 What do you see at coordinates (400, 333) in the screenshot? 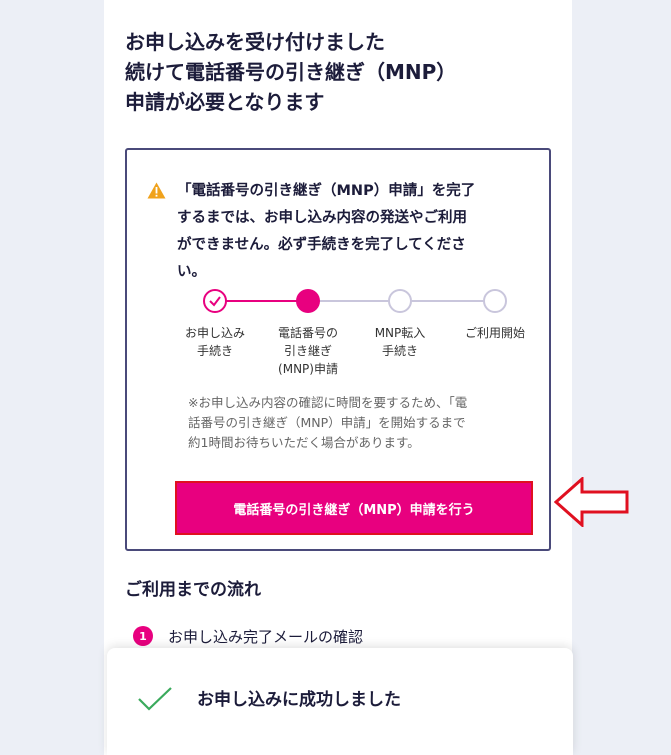
I see `step-label-line: MNP転入` at bounding box center [400, 333].